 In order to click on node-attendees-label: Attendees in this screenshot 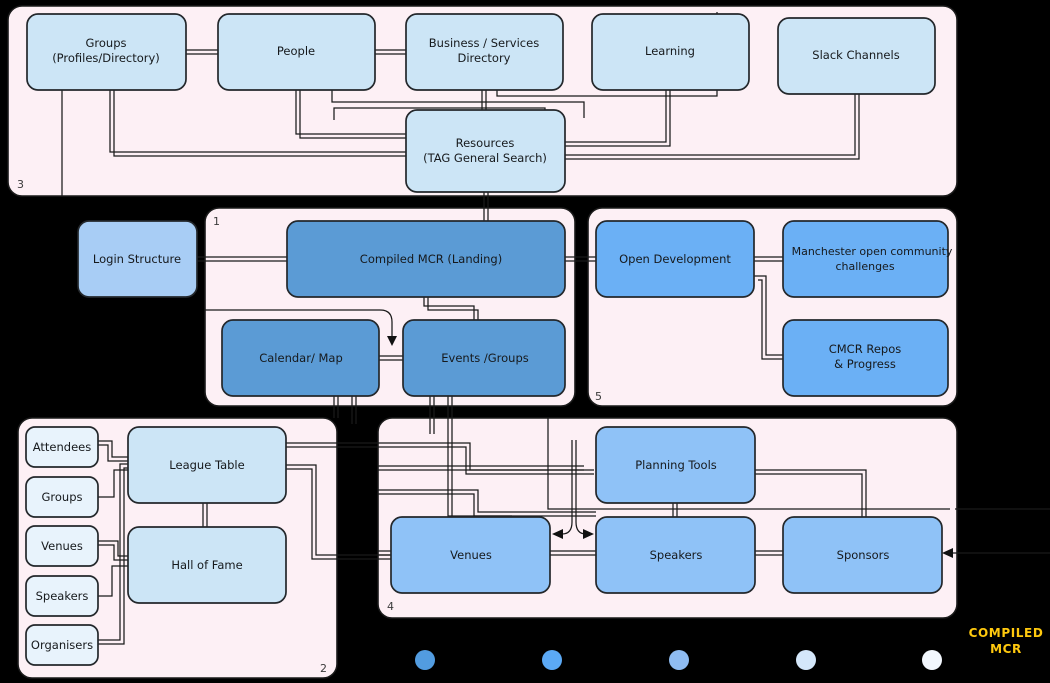, I will do `click(62, 447)`.